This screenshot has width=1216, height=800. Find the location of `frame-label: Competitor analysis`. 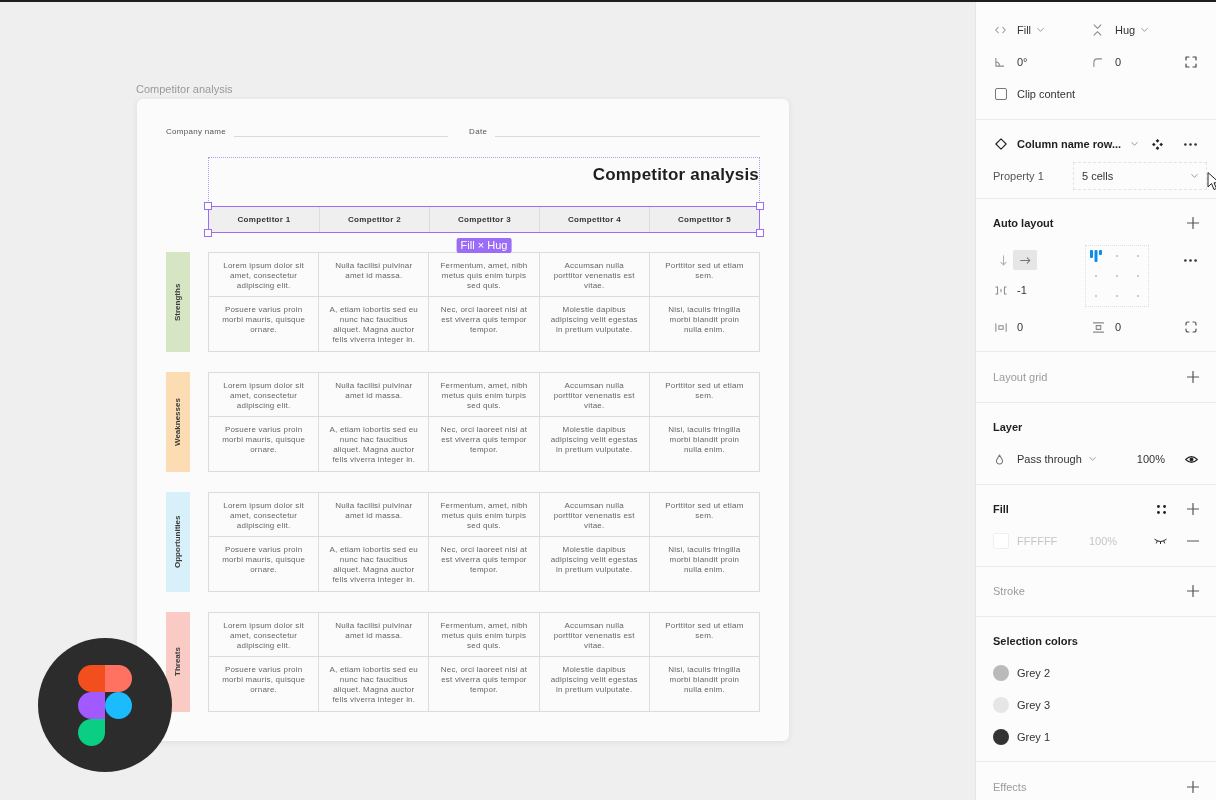

frame-label: Competitor analysis is located at coordinates (185, 89).